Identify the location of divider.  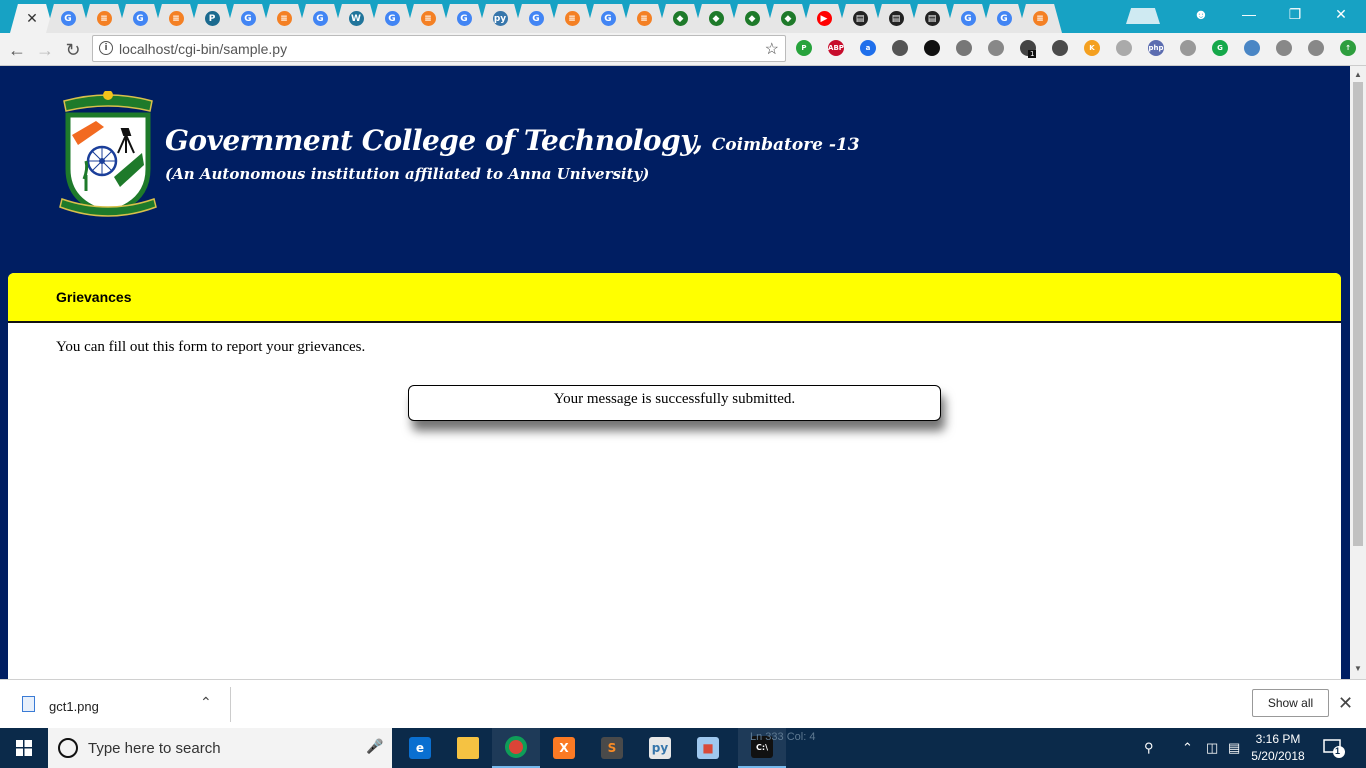
(230, 704).